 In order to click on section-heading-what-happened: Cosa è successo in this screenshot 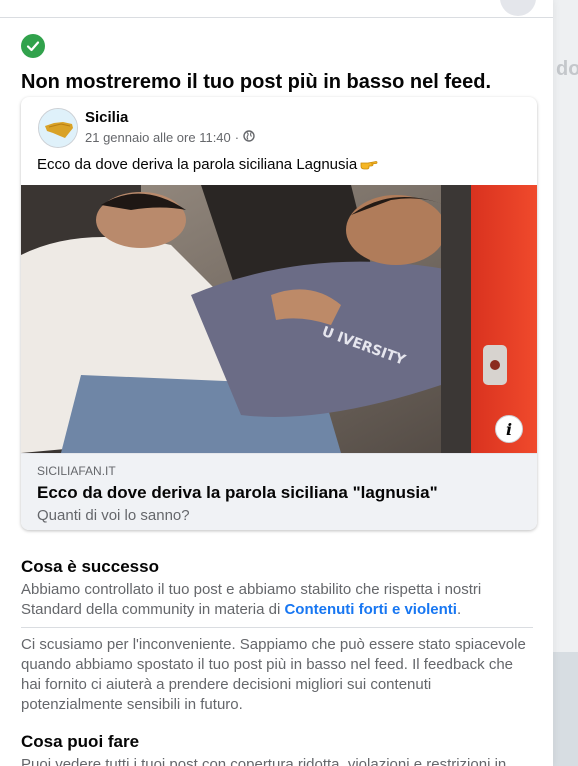, I will do `click(90, 566)`.